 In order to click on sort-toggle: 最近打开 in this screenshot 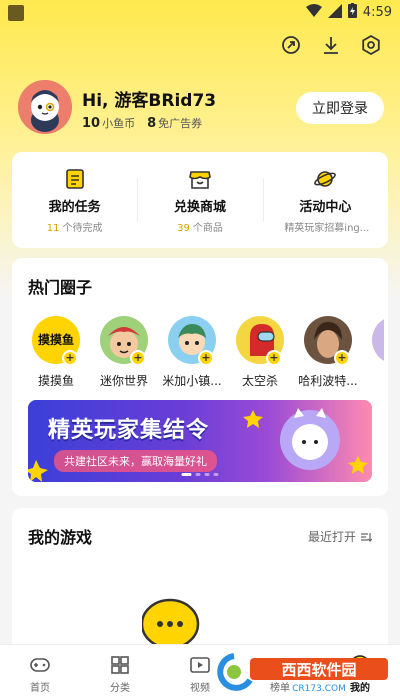, I will do `click(340, 536)`.